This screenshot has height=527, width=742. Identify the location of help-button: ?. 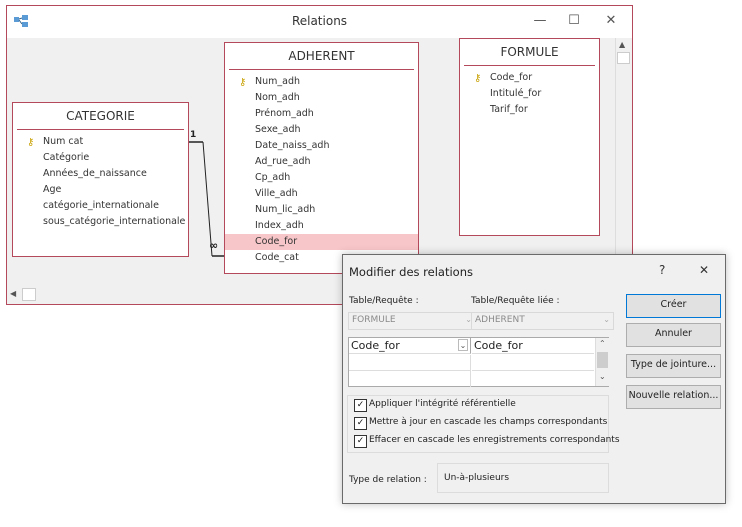
(662, 270).